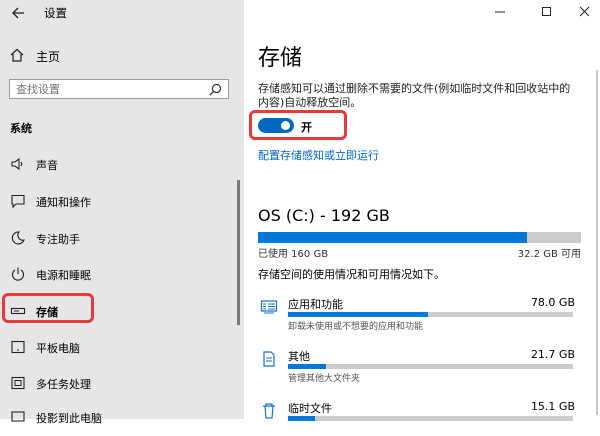 This screenshot has width=600, height=436. What do you see at coordinates (285, 125) in the screenshot?
I see `toggle-knob` at bounding box center [285, 125].